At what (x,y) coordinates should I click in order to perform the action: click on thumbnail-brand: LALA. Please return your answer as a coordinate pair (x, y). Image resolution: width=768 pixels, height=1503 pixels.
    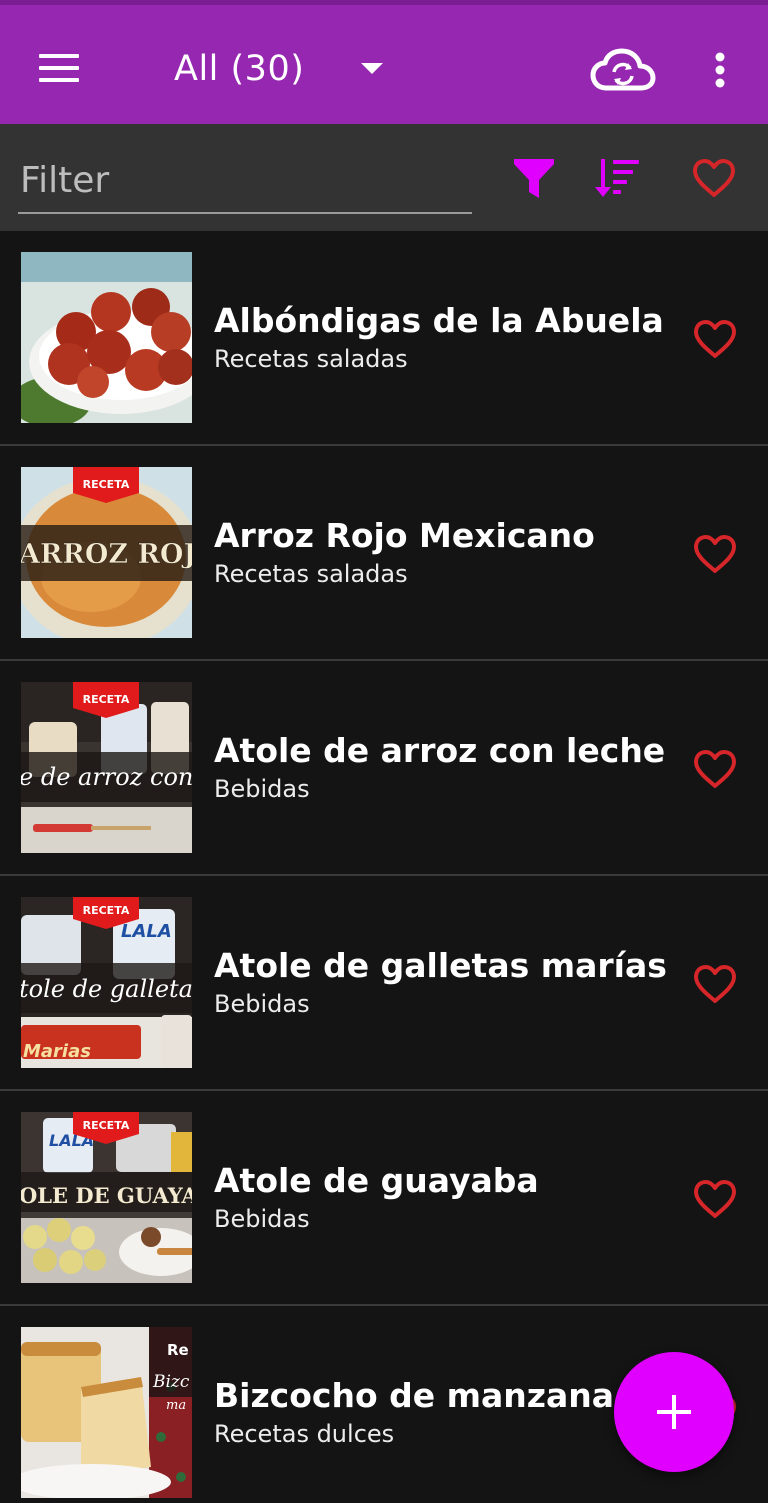
    Looking at the image, I should click on (146, 931).